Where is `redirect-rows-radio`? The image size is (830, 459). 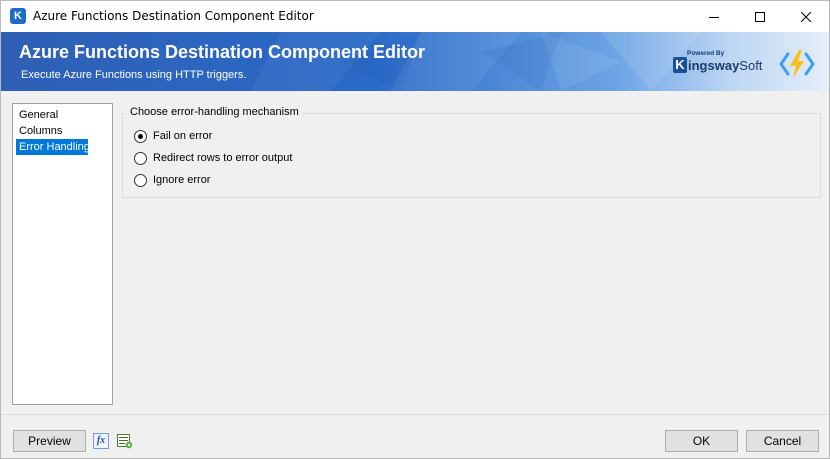 redirect-rows-radio is located at coordinates (140, 158).